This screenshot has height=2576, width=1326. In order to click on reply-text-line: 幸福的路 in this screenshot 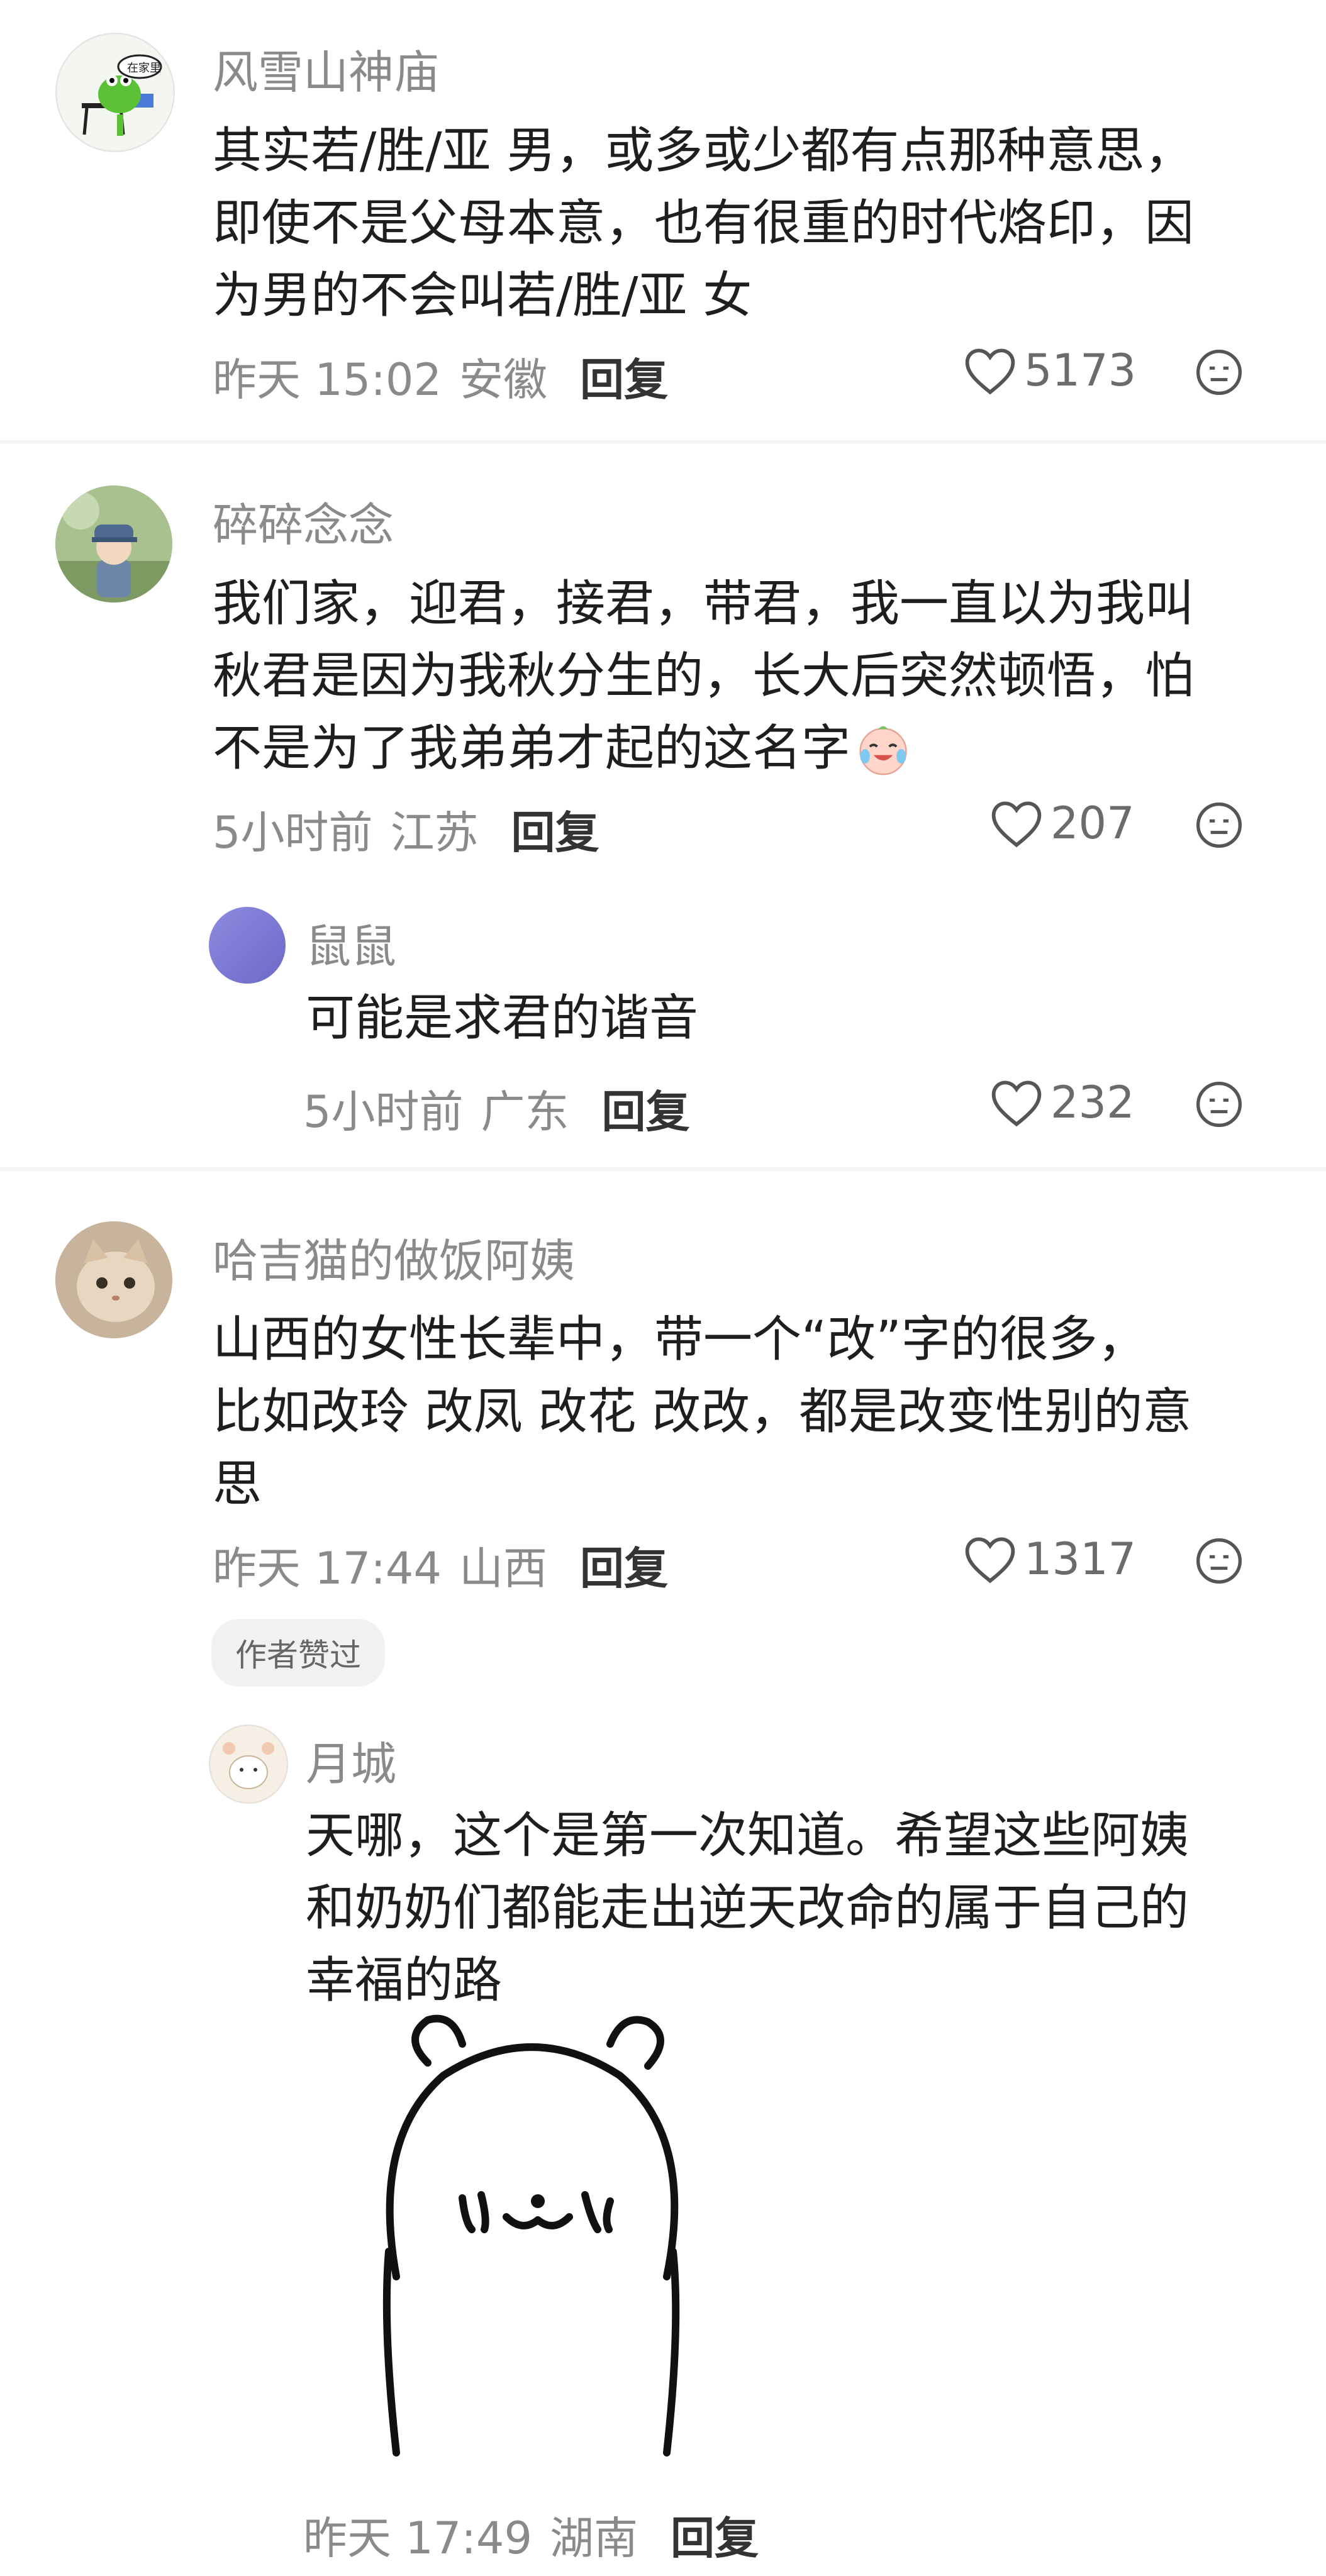, I will do `click(404, 1980)`.